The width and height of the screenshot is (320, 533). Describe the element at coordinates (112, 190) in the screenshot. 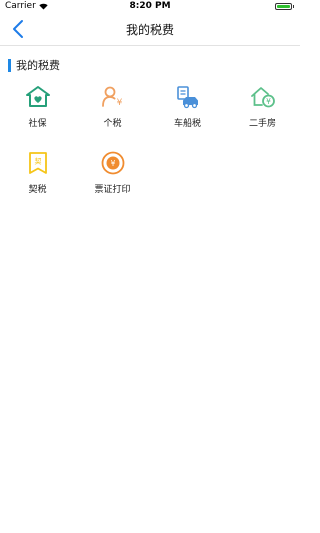

I see `tile-label: 票证打印` at that location.